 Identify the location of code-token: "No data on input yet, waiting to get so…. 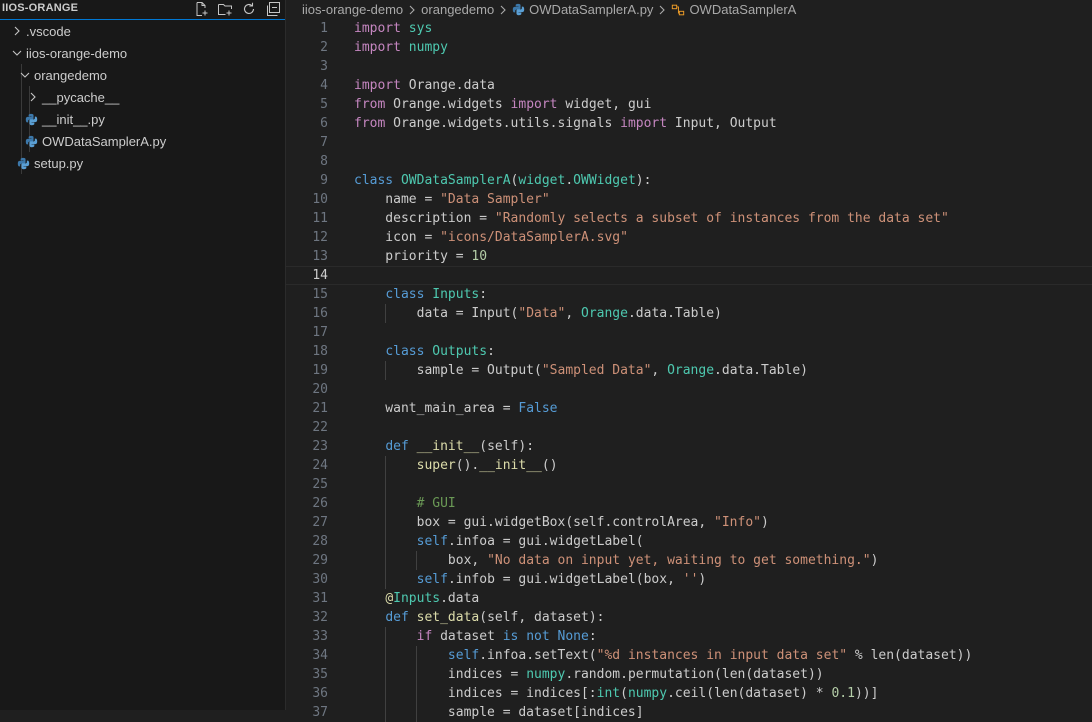
(679, 560).